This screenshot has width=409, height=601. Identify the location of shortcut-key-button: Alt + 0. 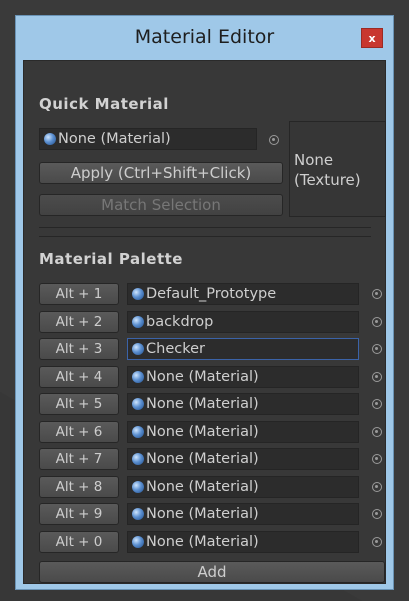
(79, 541).